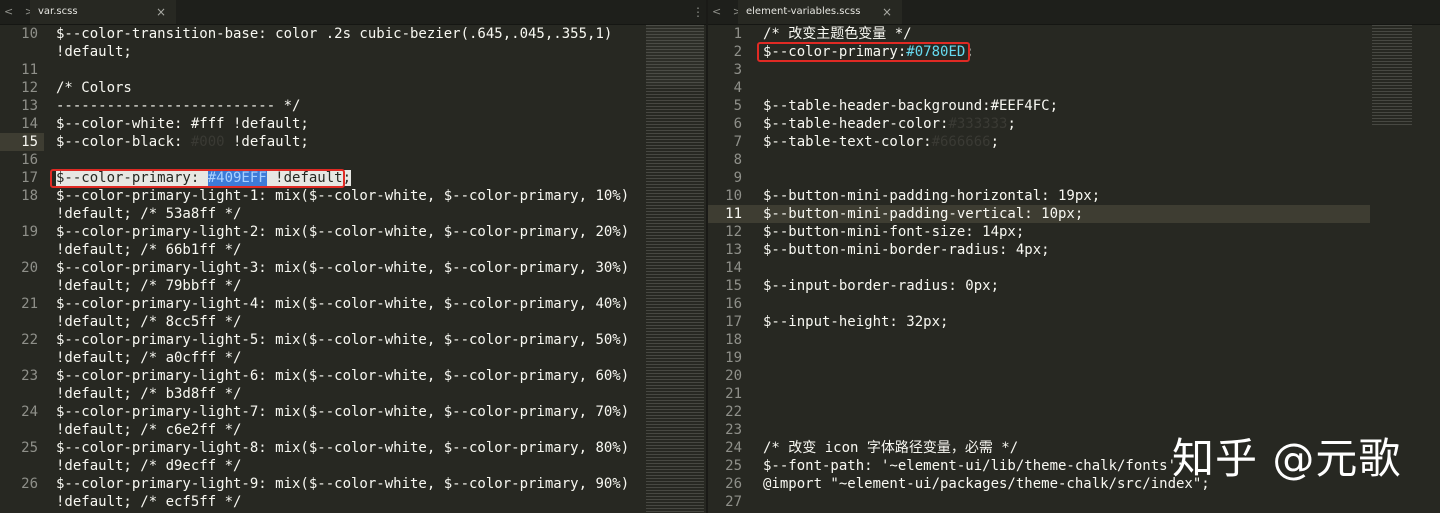 This screenshot has width=1440, height=513. Describe the element at coordinates (737, 70) in the screenshot. I see `line-number: 3` at that location.